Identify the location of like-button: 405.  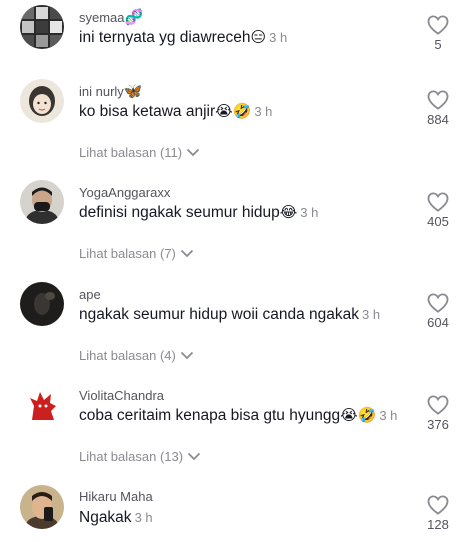
(438, 210).